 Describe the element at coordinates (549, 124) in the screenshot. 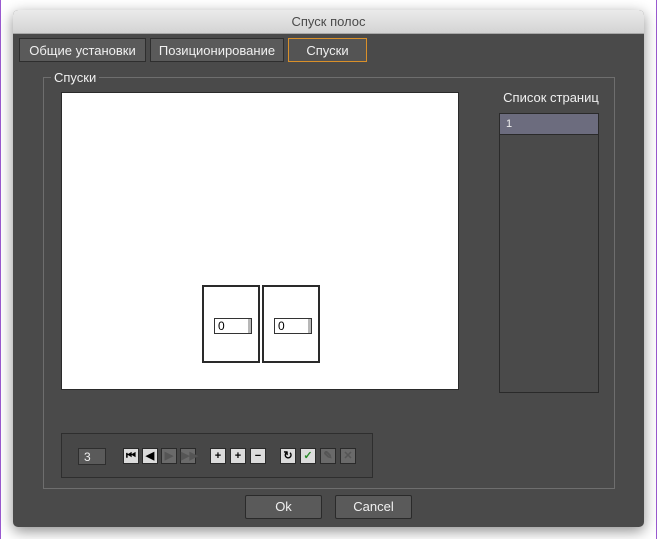

I see `page-list-item: 1` at that location.